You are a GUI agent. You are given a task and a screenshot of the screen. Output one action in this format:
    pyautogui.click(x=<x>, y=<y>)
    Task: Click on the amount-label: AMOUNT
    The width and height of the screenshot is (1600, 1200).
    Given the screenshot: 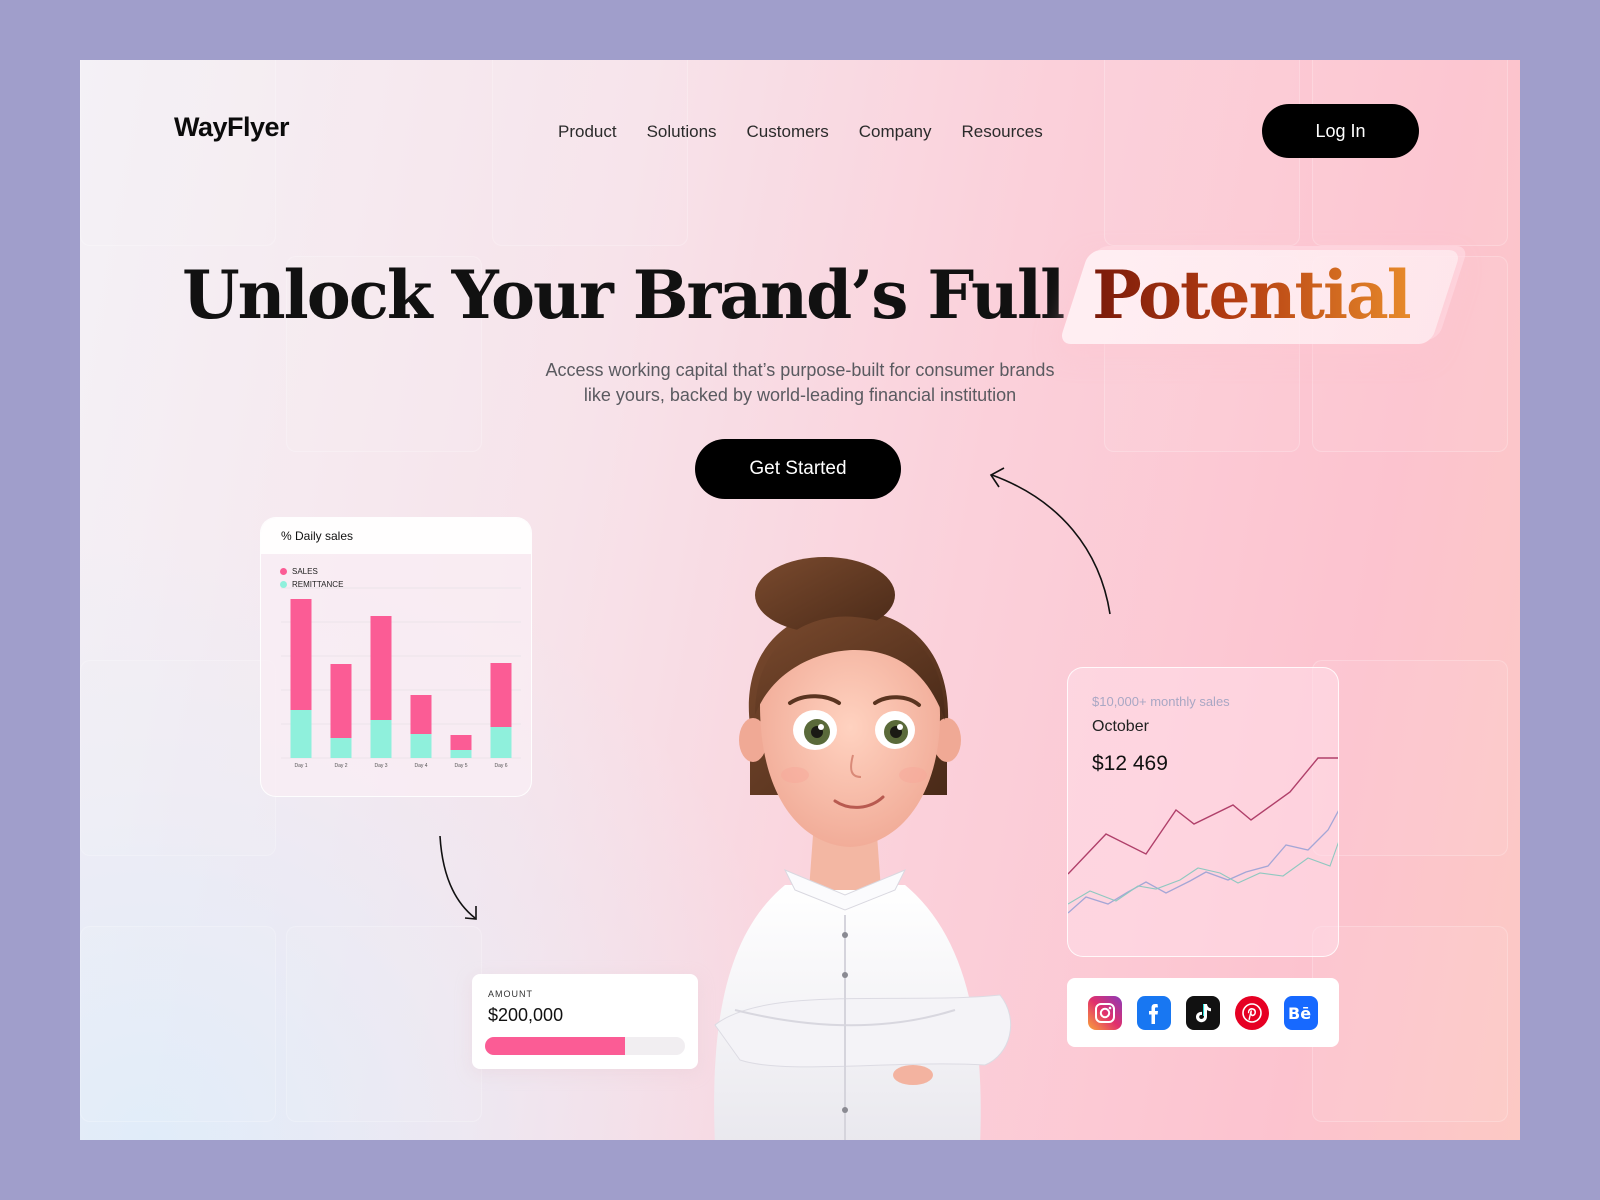 What is the action you would take?
    pyautogui.click(x=510, y=994)
    